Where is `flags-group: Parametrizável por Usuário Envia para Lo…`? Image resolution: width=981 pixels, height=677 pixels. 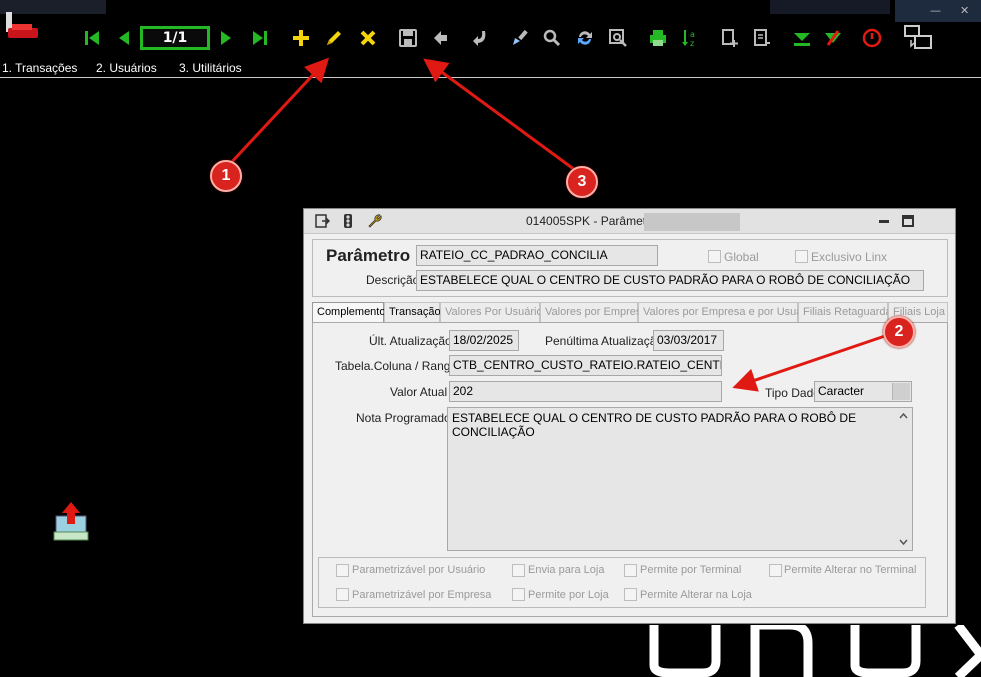 flags-group: Parametrizável por Usuário Envia para Lo… is located at coordinates (622, 582).